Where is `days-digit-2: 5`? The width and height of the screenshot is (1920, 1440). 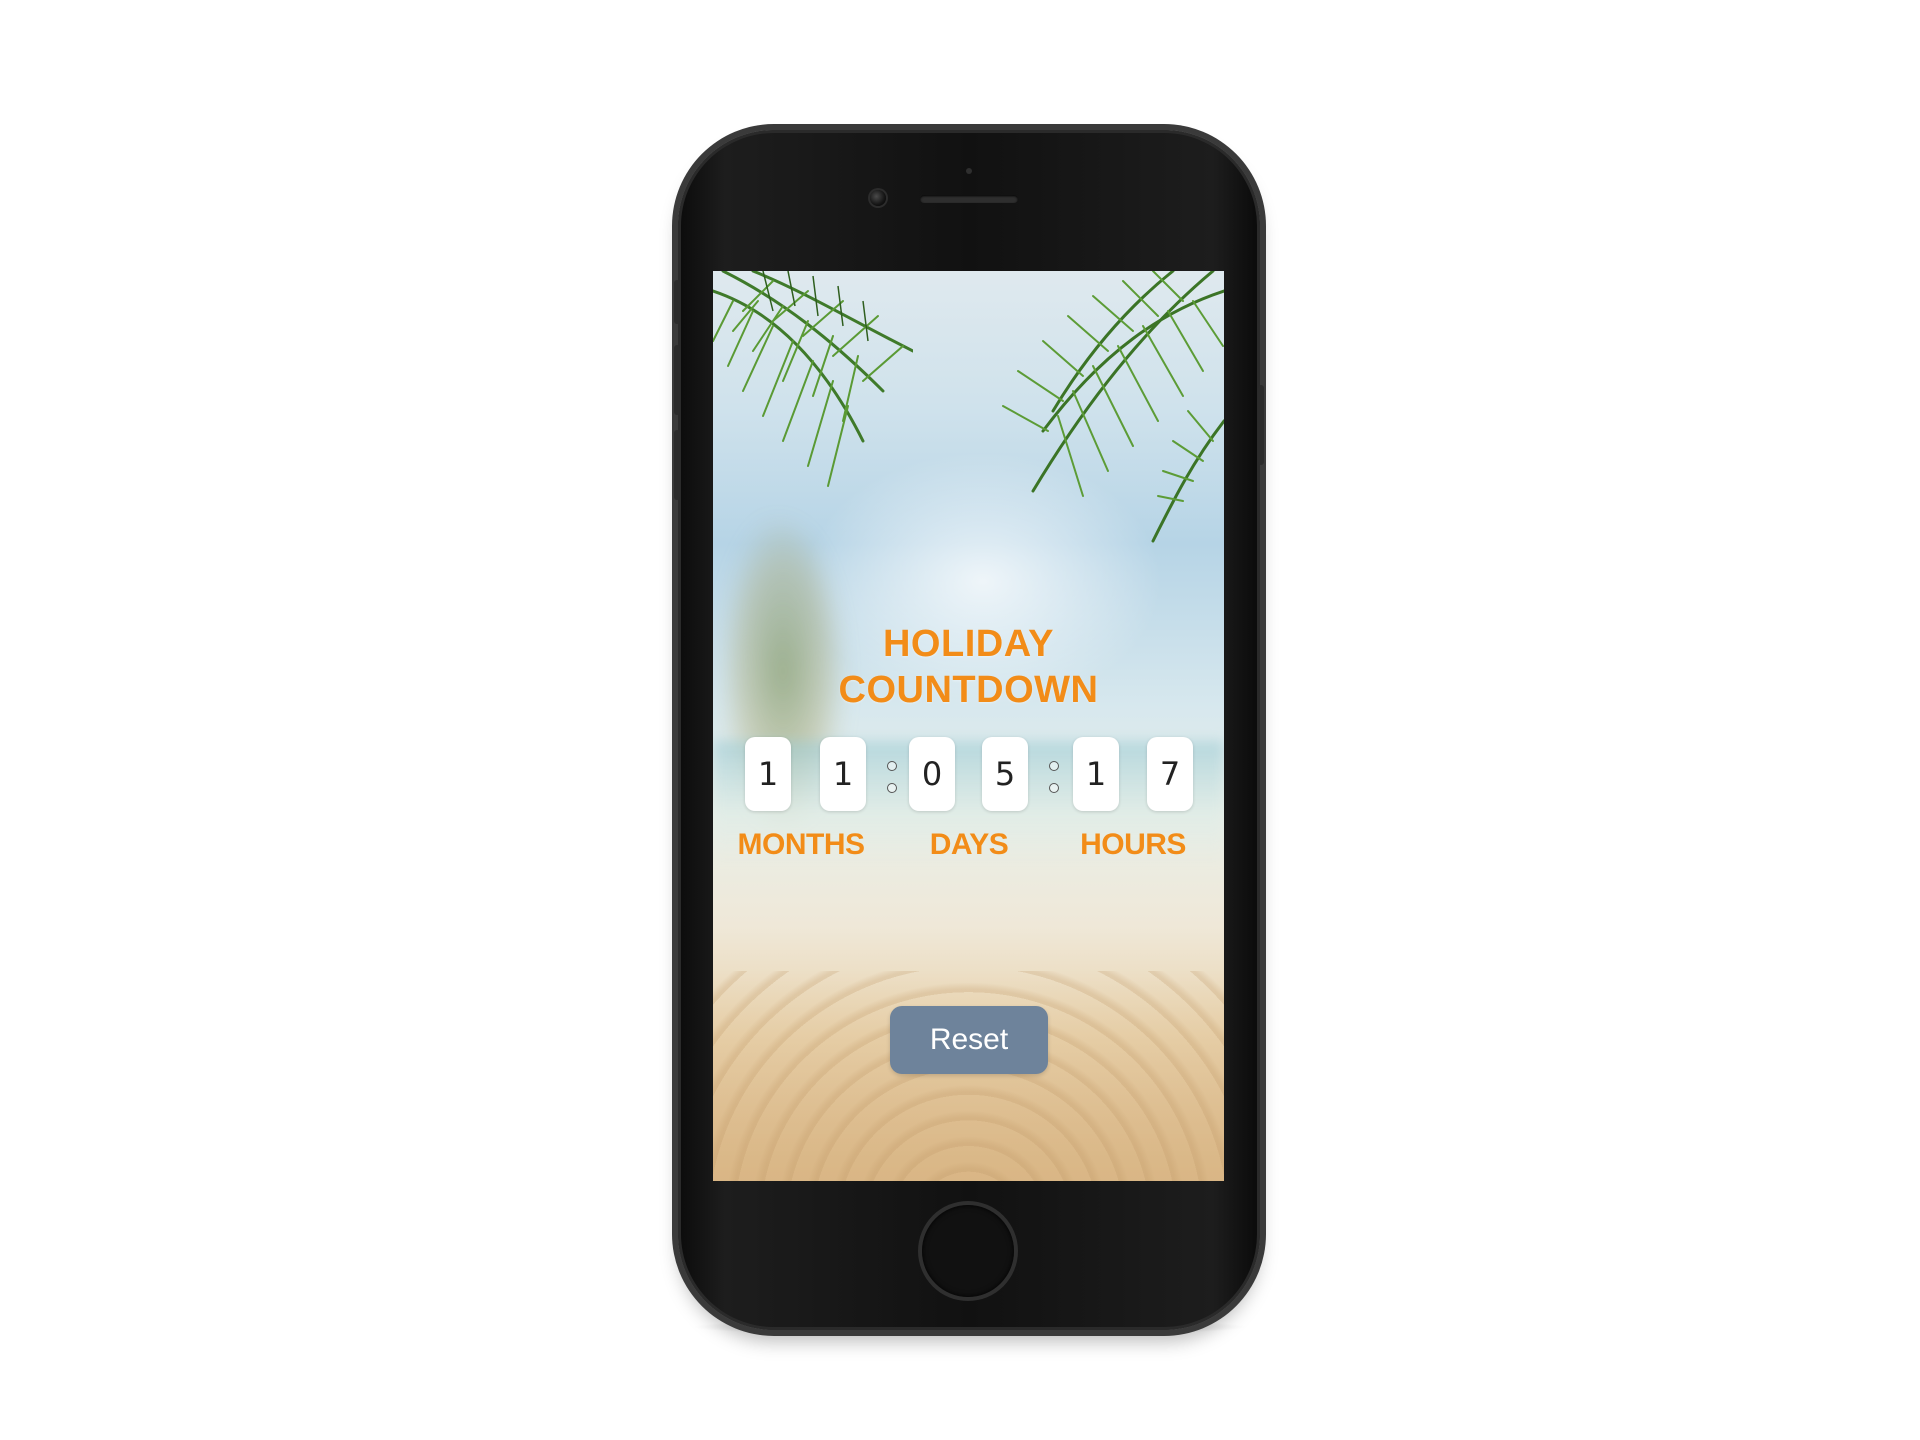
days-digit-2: 5 is located at coordinates (1005, 774).